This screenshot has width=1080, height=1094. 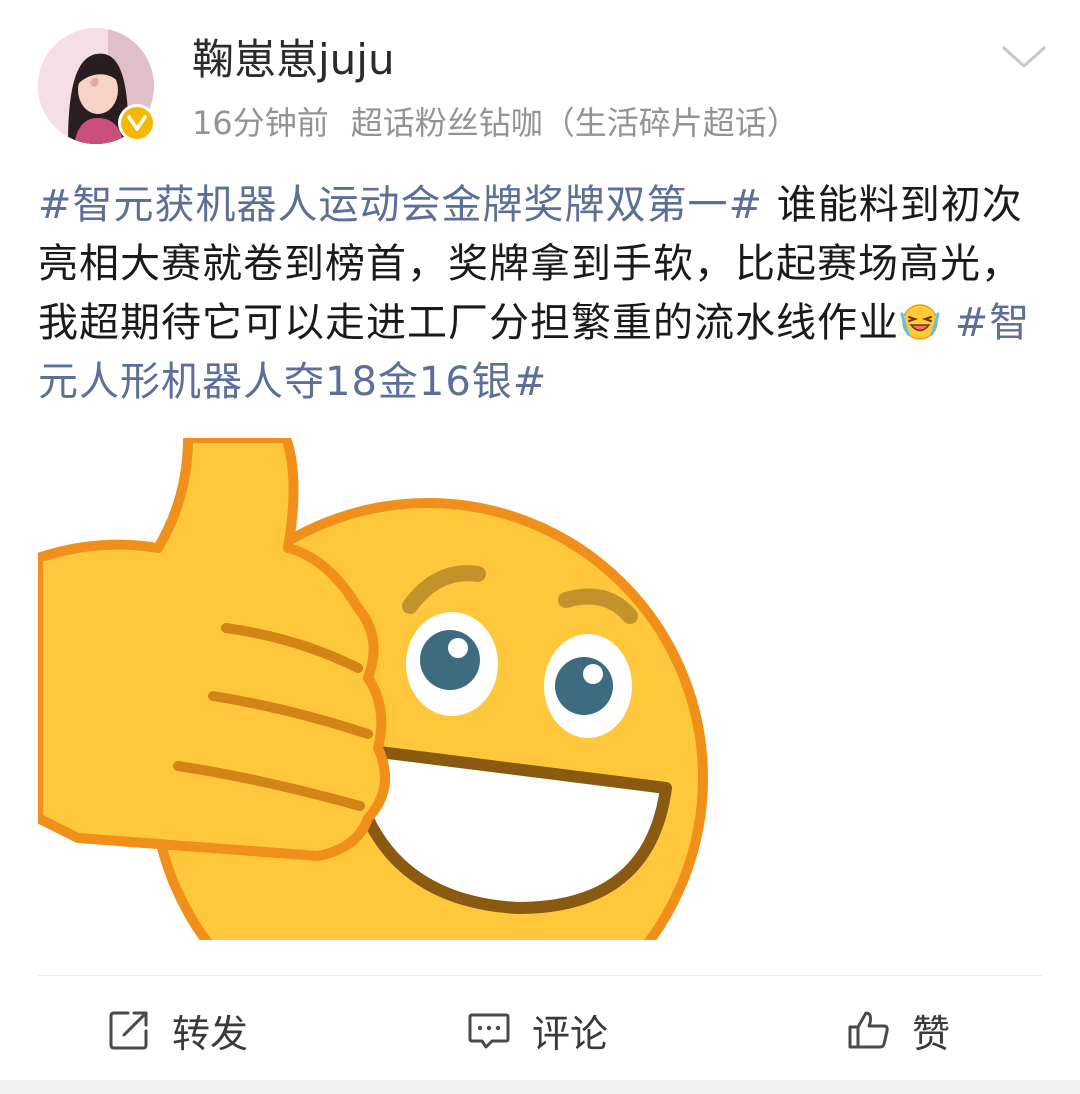 I want to click on repost-button: 转发, so click(x=177, y=1030).